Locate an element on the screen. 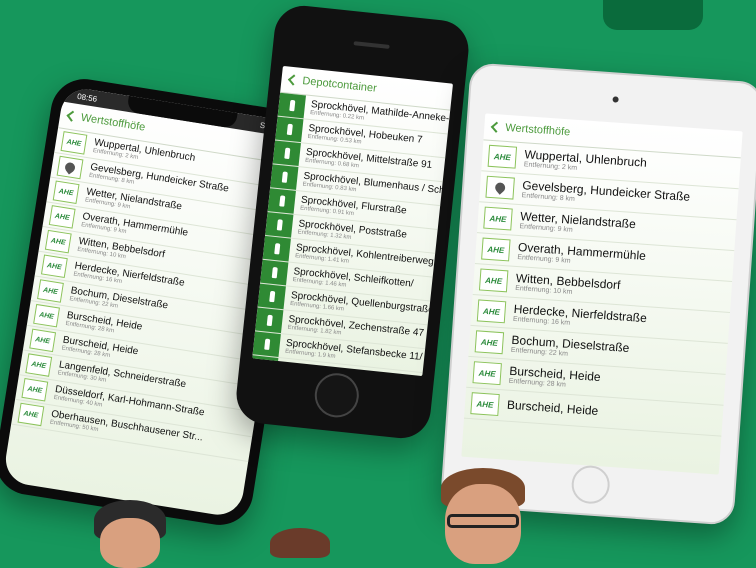  person-left is located at coordinates (130, 534).